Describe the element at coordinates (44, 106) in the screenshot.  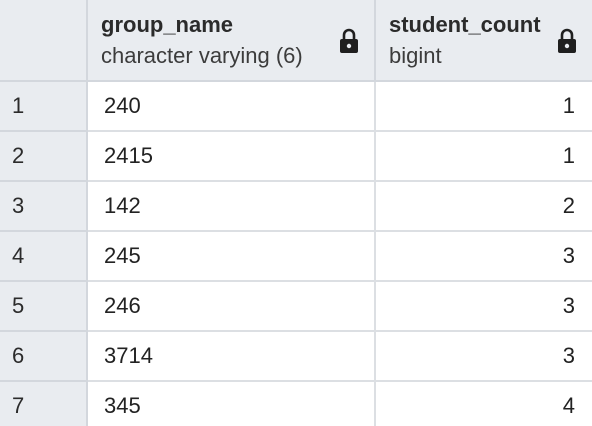
I see `row-number: 1` at that location.